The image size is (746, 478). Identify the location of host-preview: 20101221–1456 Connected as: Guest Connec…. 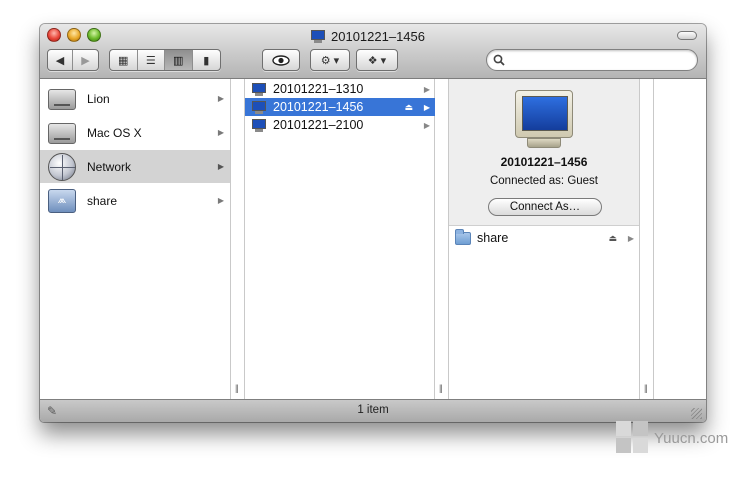
(544, 152).